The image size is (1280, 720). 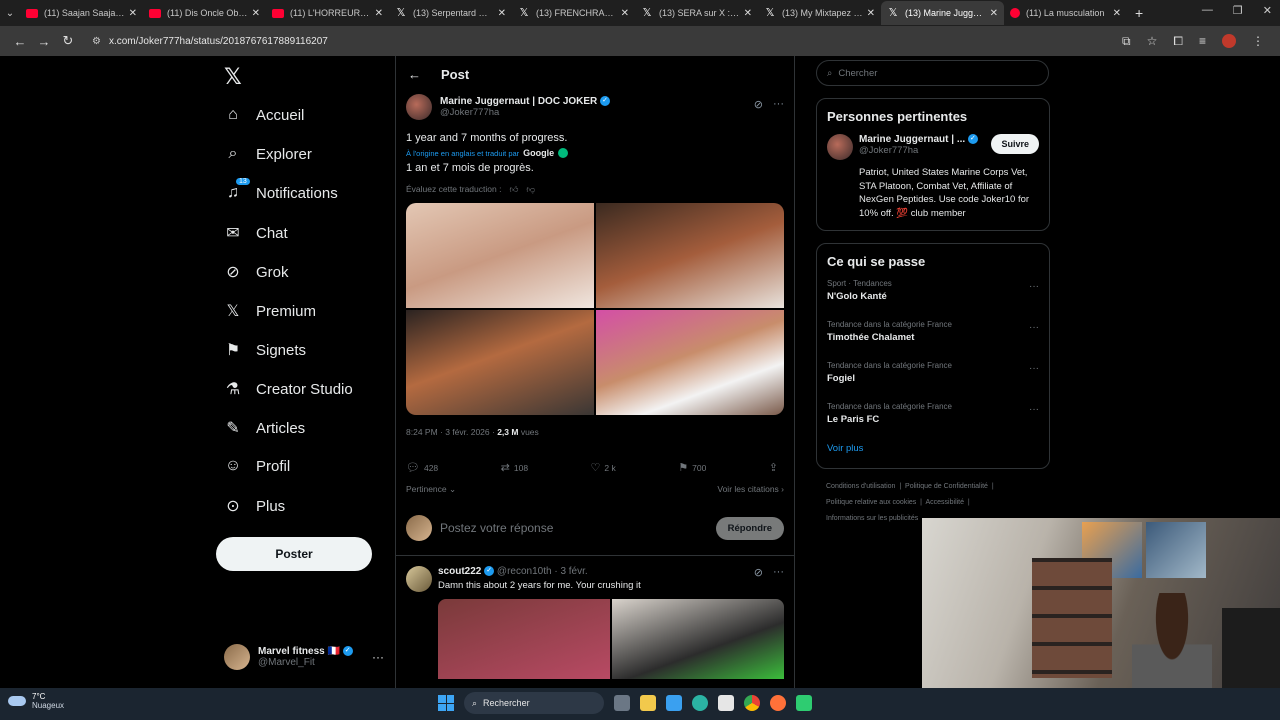 I want to click on nav-item-explorer: ⌕ Explorer, so click(x=268, y=154).